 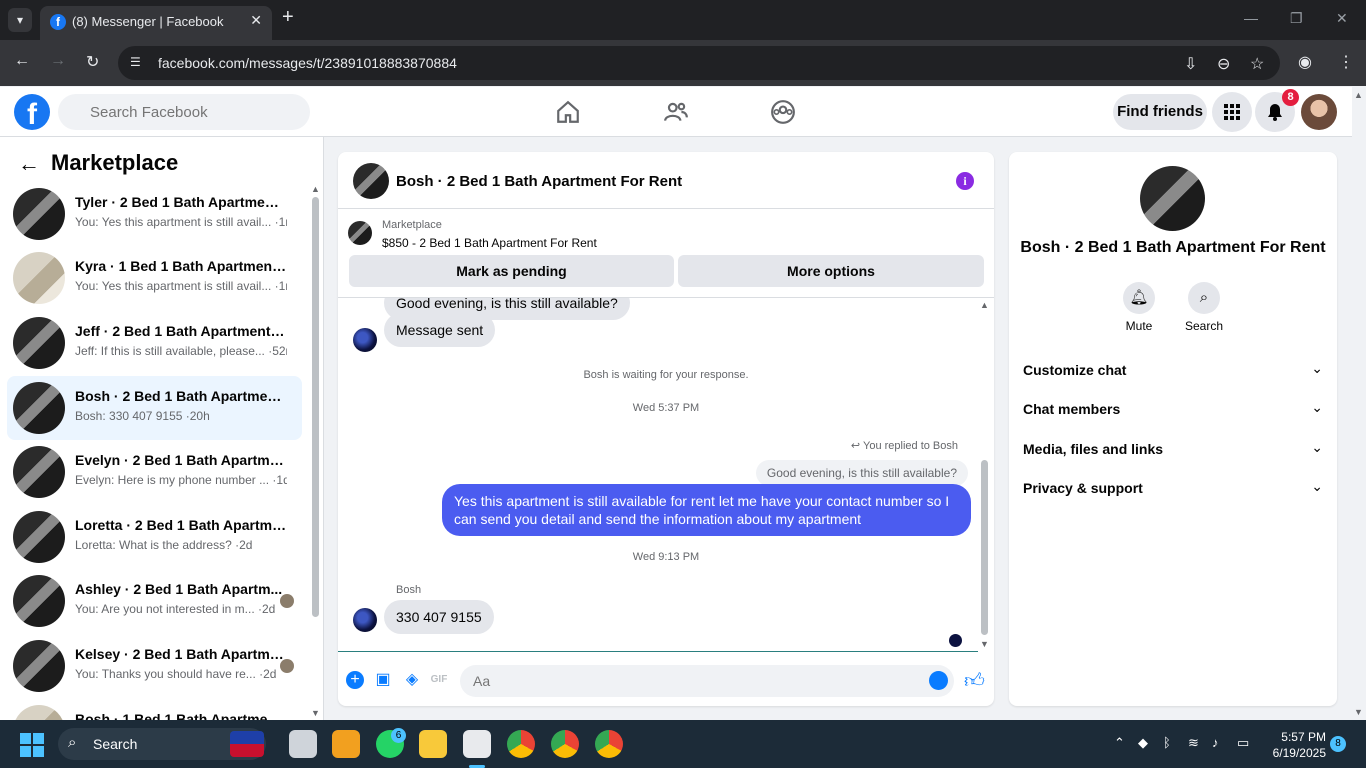 I want to click on reload-icon: ↻, so click(x=92, y=62).